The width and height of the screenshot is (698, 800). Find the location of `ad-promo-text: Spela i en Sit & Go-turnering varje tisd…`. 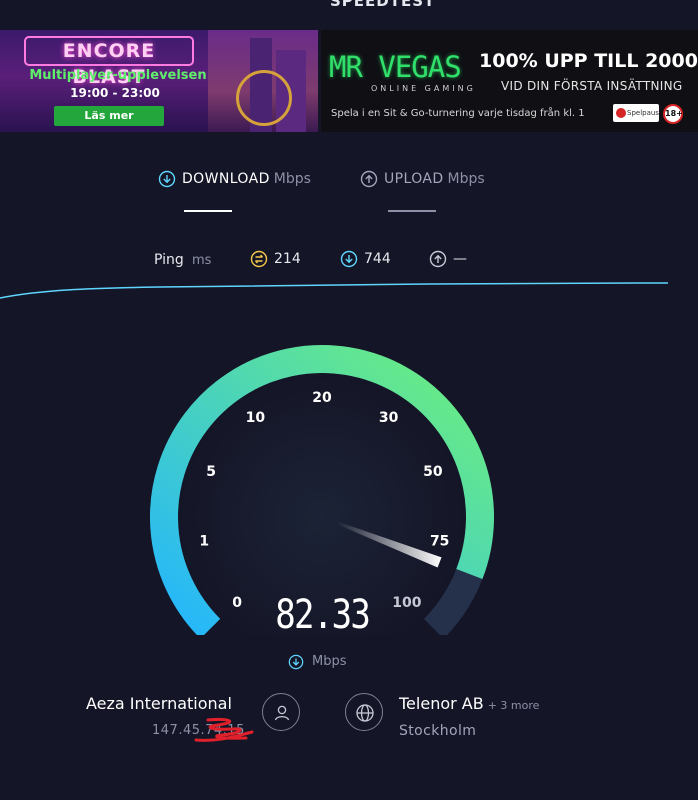

ad-promo-text: Spela i en Sit & Go-turnering varje tisd… is located at coordinates (458, 113).